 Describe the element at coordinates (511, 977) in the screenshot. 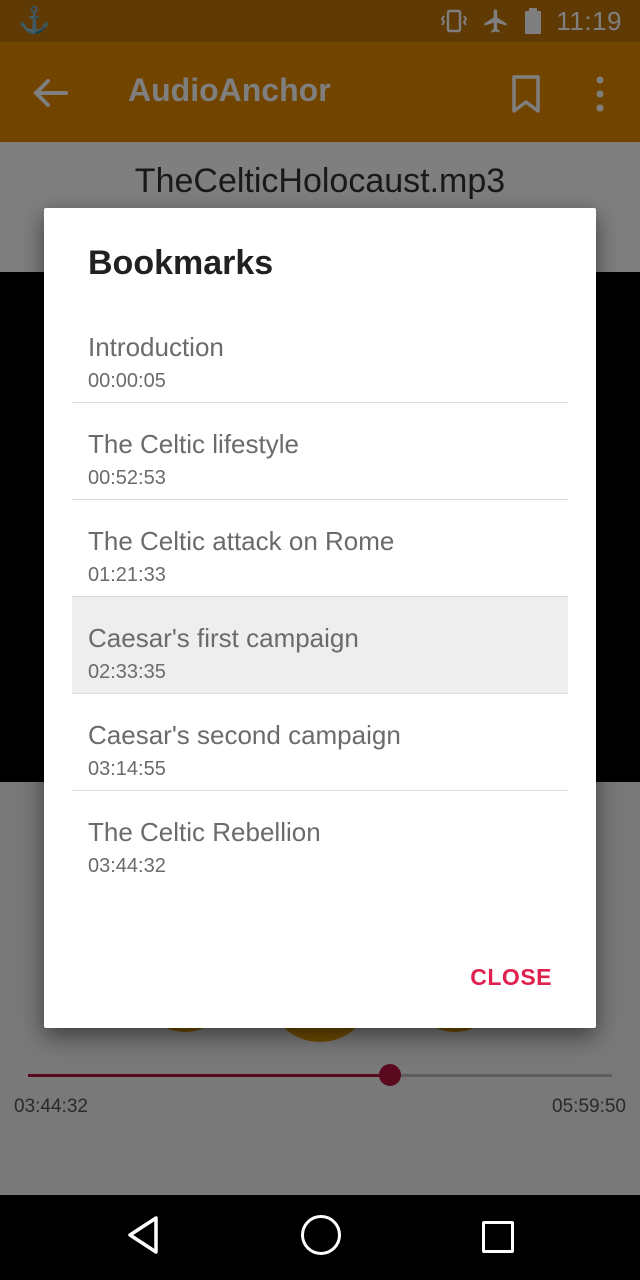

I see `close-button: CLOSE` at that location.